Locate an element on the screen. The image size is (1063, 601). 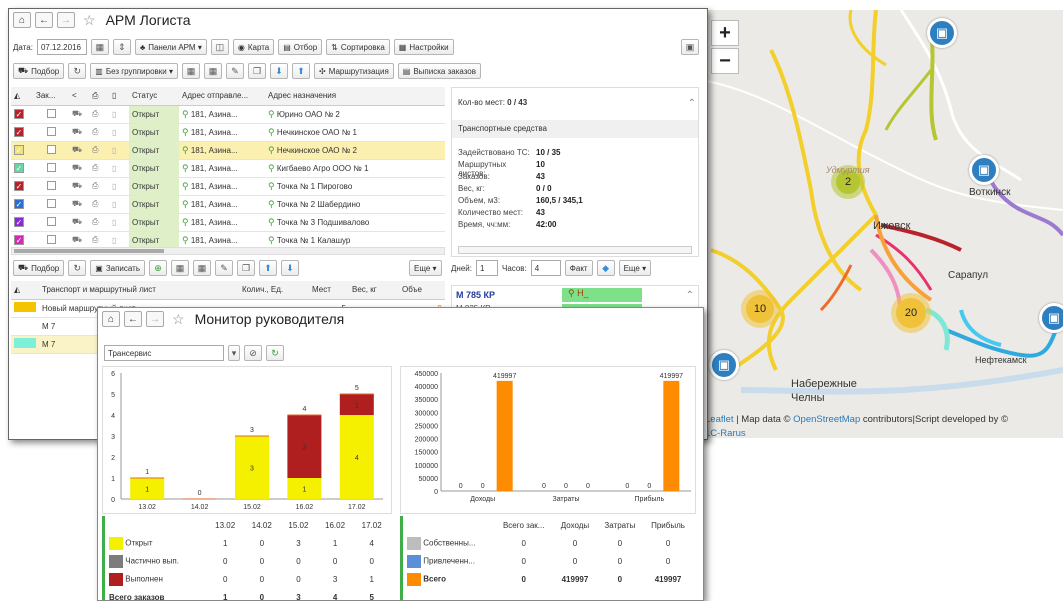
select-button-2: ⛟ Подбор is located at coordinates (39, 268).